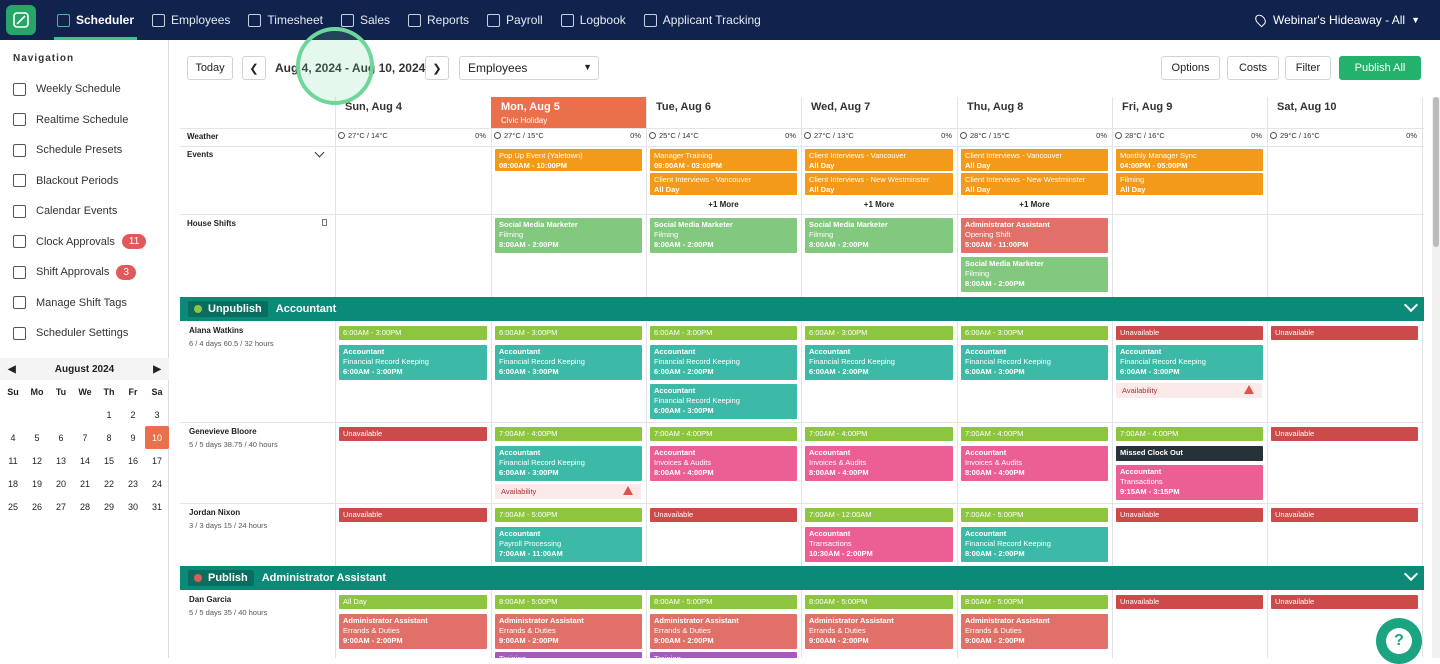 The width and height of the screenshot is (1440, 664). Describe the element at coordinates (109, 414) in the screenshot. I see `calendar-day: 1` at that location.